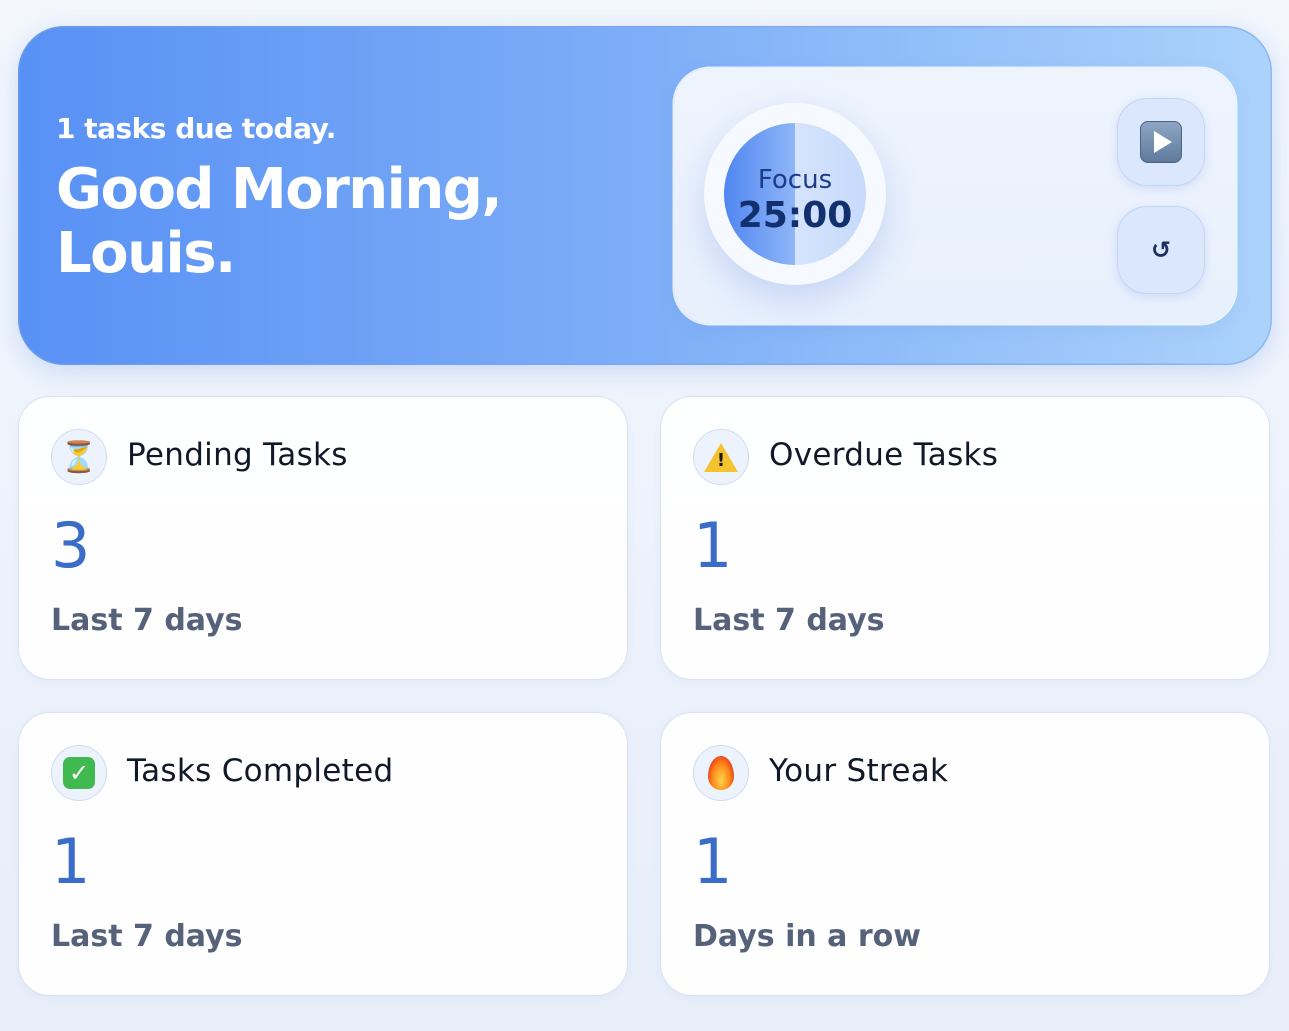 The height and width of the screenshot is (1031, 1289). I want to click on timer-ring: Focus 25:00, so click(795, 194).